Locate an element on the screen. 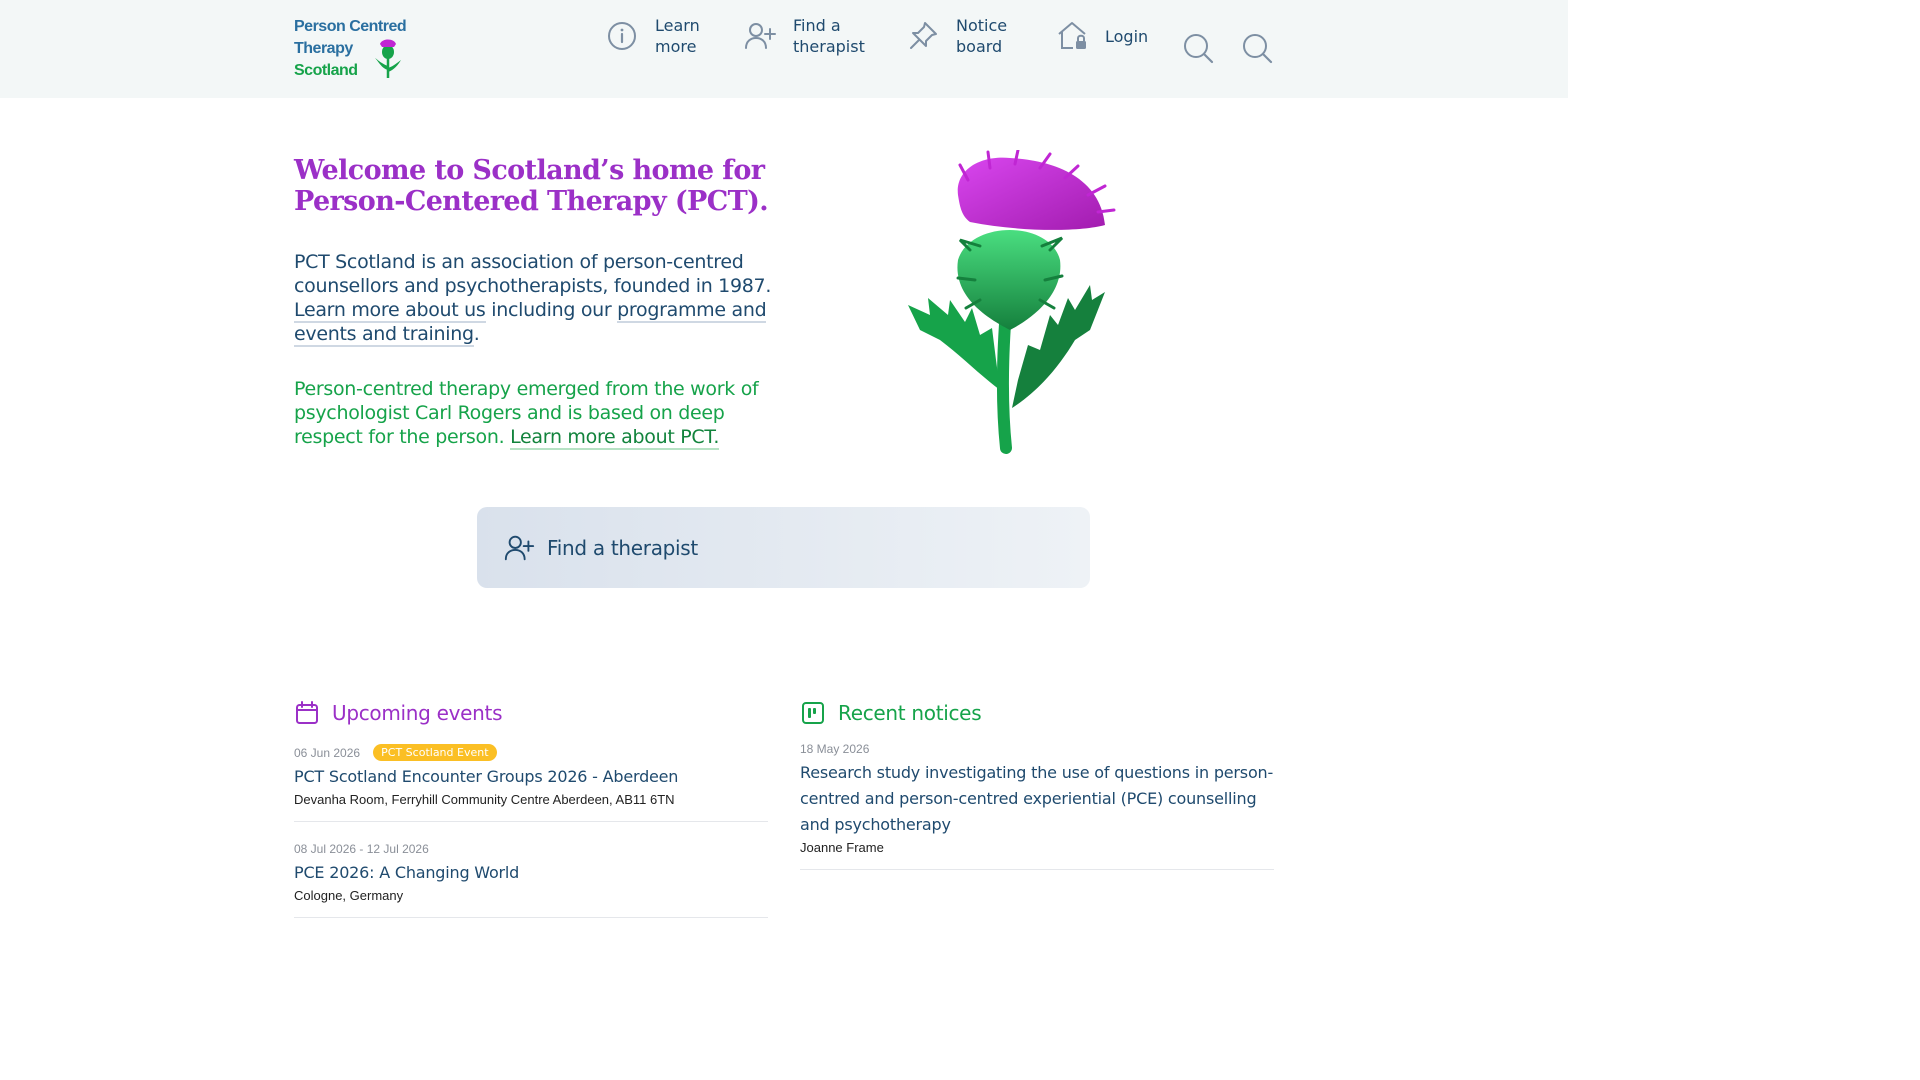 The width and height of the screenshot is (1920, 1080). event-title-link: PCE 2026: A Changing World is located at coordinates (531, 872).